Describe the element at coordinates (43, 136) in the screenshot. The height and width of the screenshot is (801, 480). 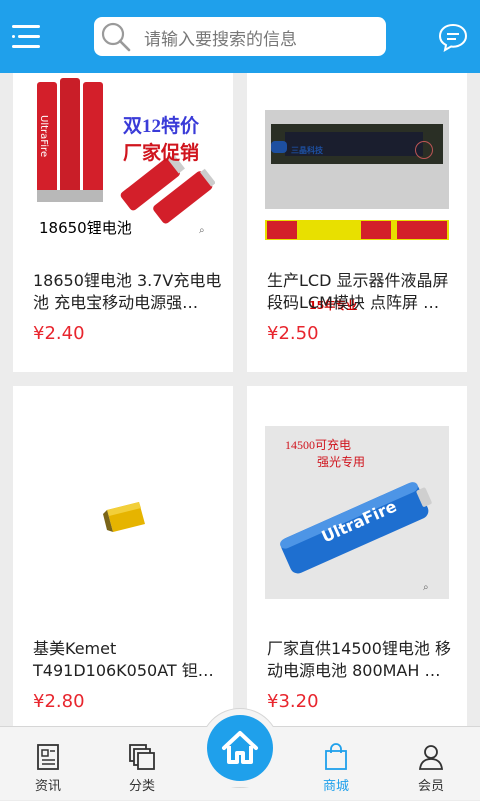
I see `promo-brand: UltraFire` at that location.